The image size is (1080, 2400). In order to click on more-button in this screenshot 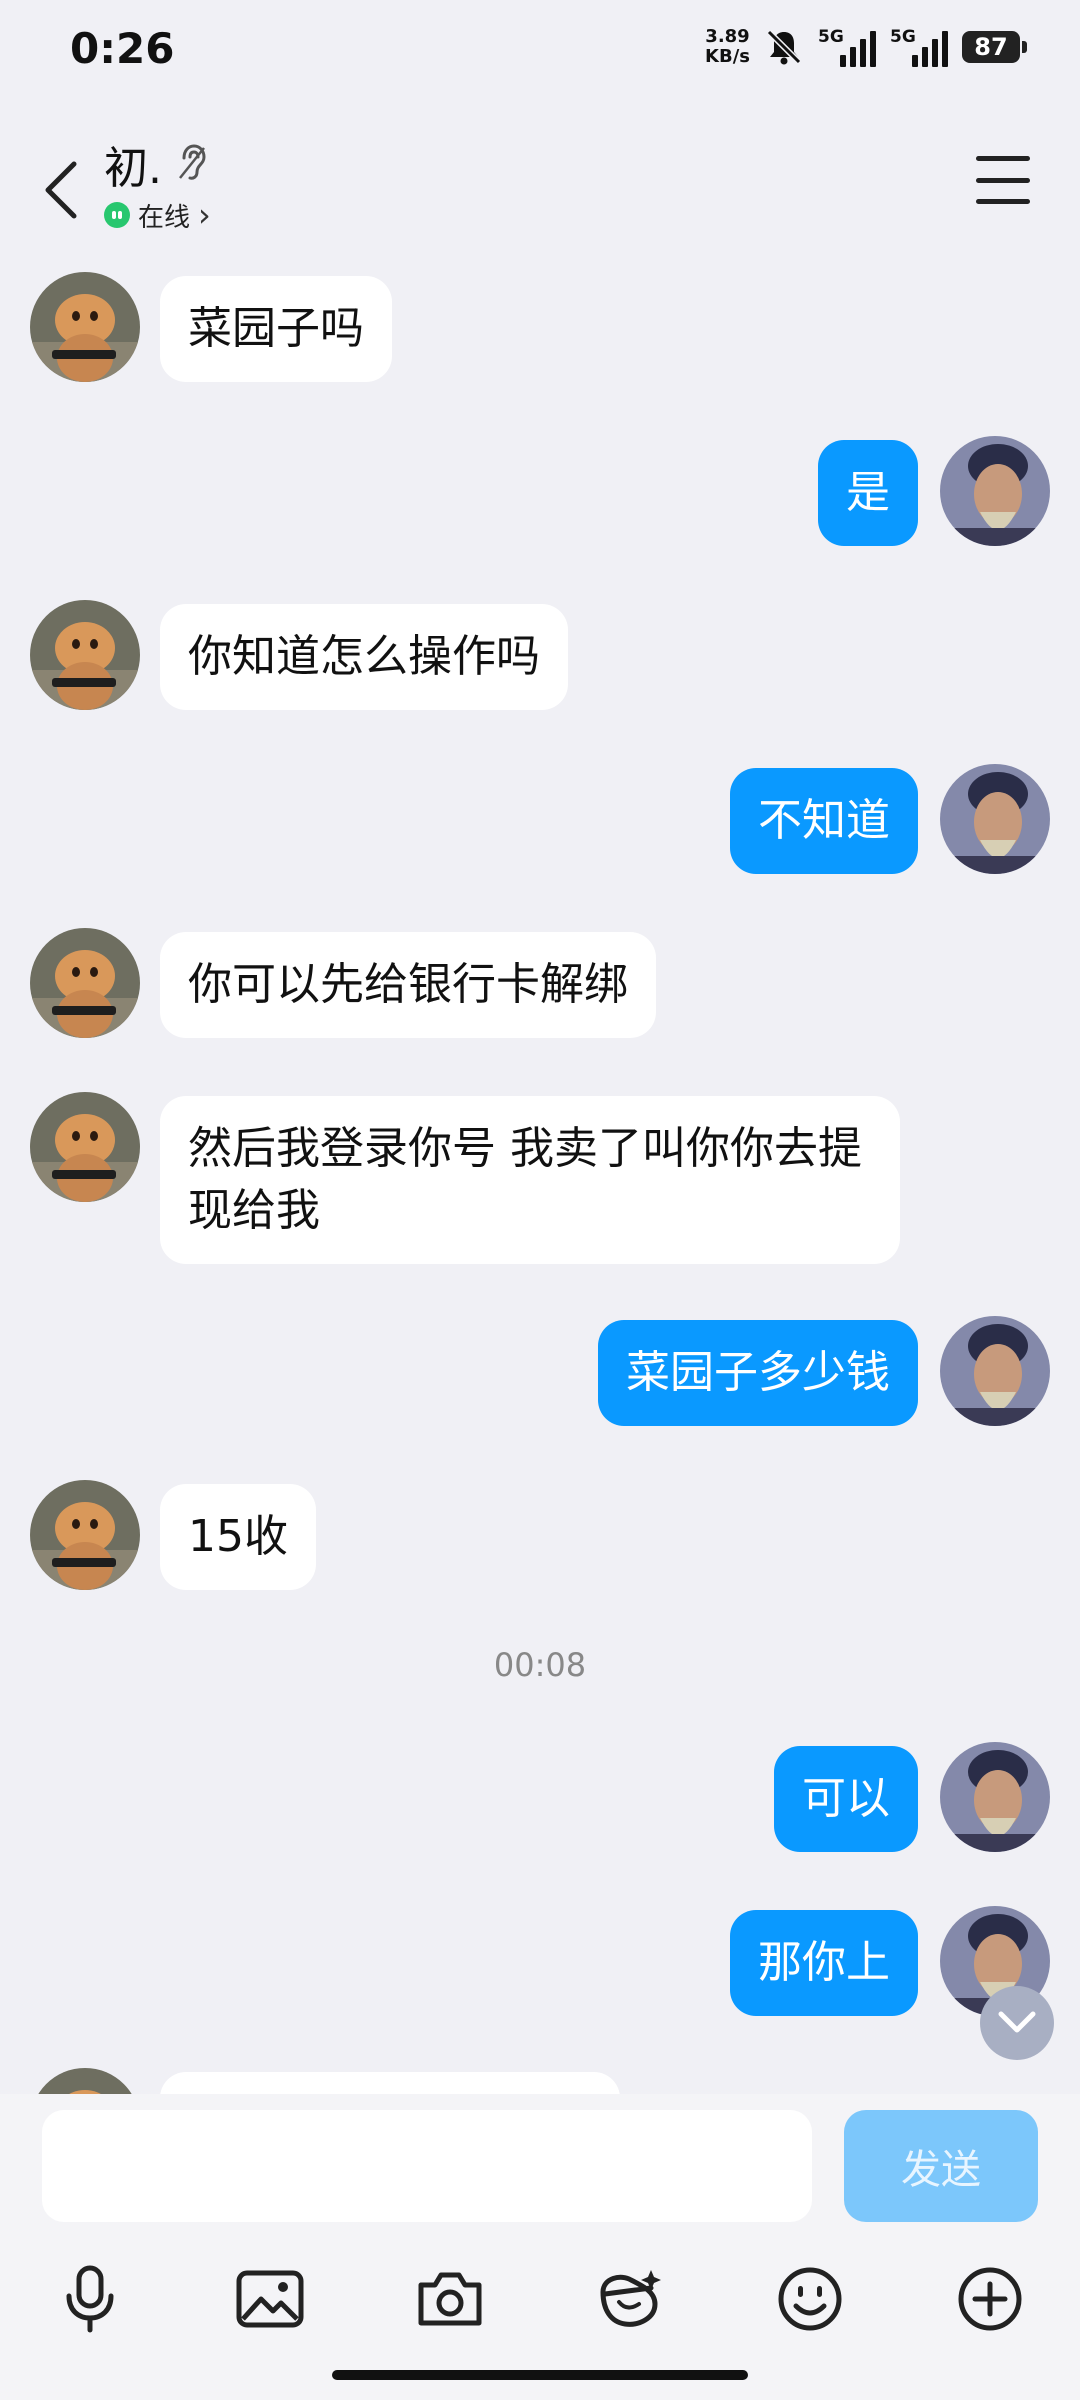, I will do `click(990, 2299)`.